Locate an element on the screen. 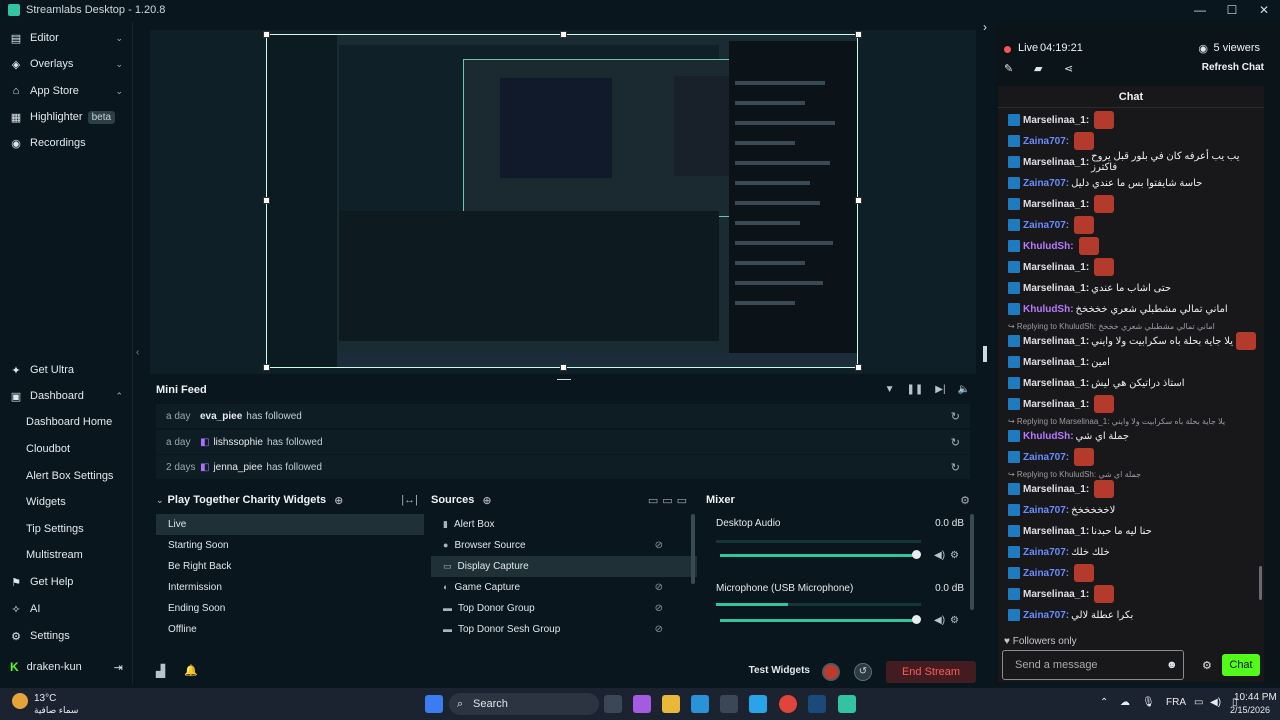 This screenshot has width=1280, height=720. chevron-up-icon: ⌃ is located at coordinates (1104, 702).